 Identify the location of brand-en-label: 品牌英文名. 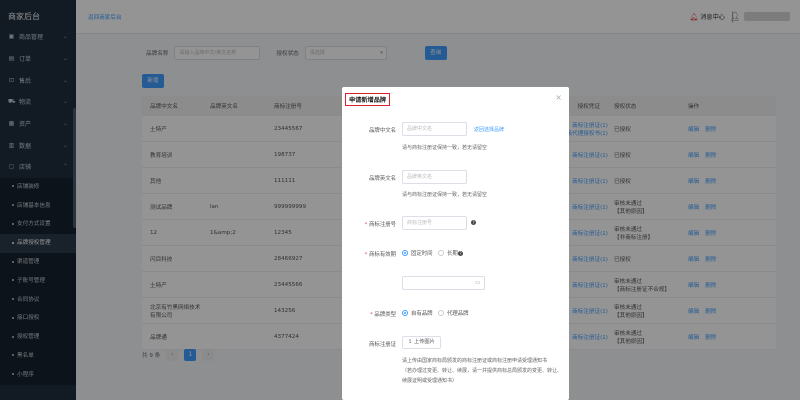
(382, 179).